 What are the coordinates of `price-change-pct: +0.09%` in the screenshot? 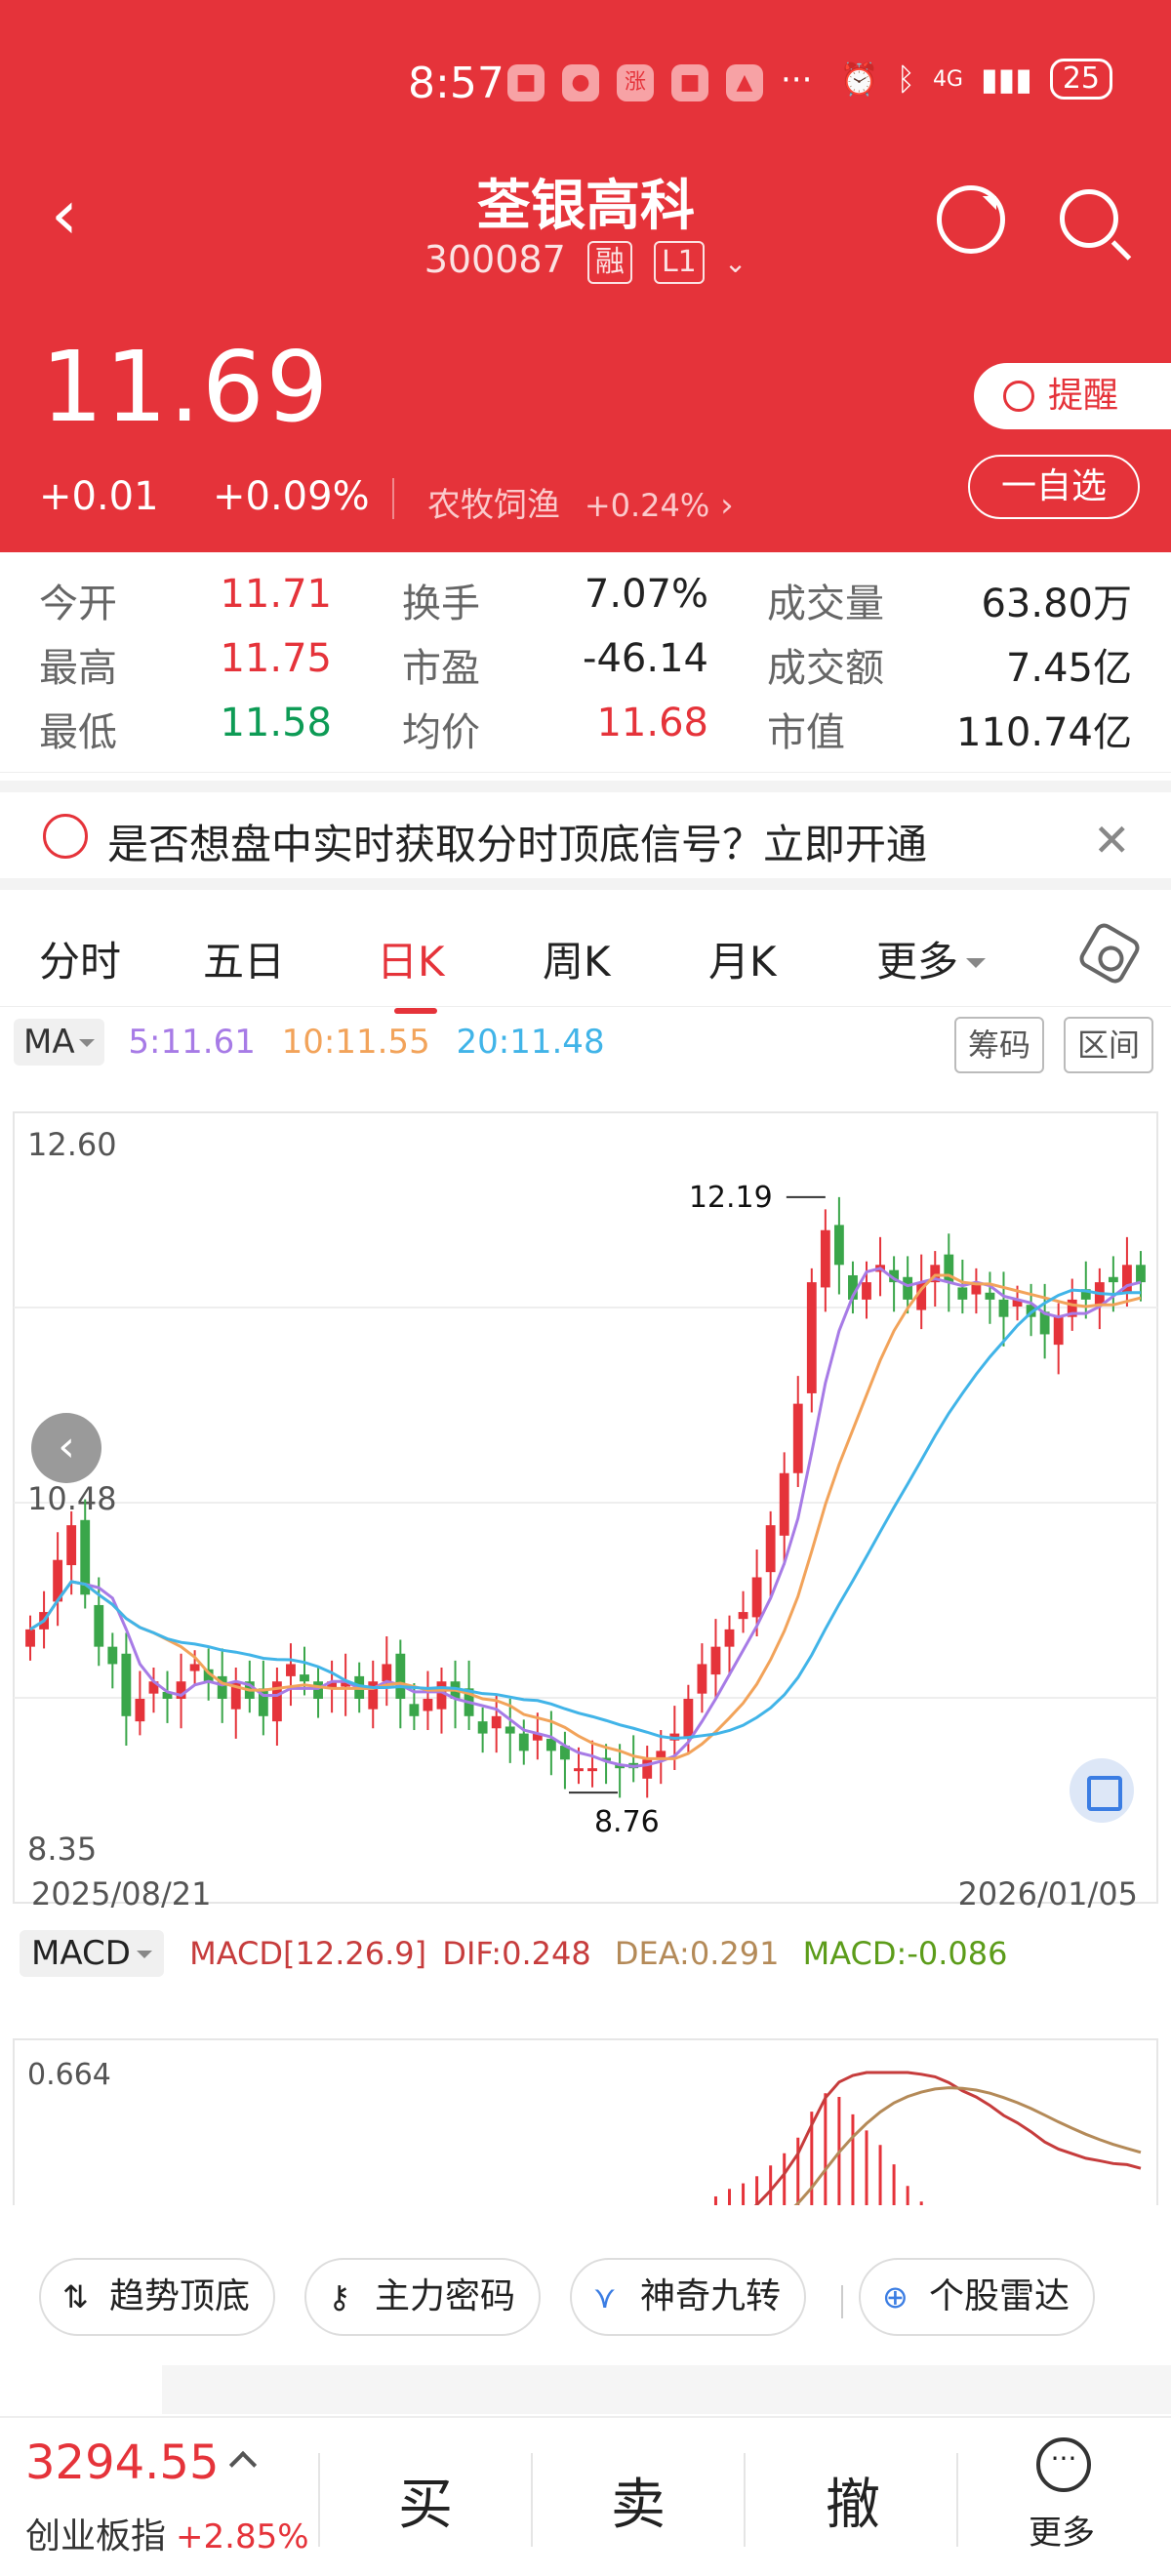 It's located at (291, 496).